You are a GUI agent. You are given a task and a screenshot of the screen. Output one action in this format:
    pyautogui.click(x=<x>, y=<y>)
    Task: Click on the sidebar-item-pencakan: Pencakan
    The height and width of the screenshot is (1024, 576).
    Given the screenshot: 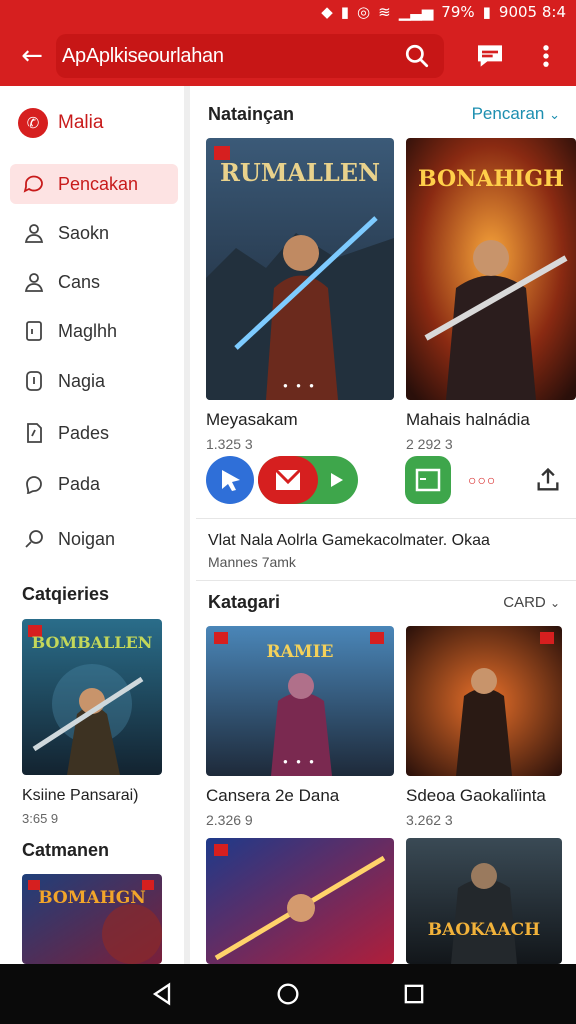 What is the action you would take?
    pyautogui.click(x=94, y=184)
    